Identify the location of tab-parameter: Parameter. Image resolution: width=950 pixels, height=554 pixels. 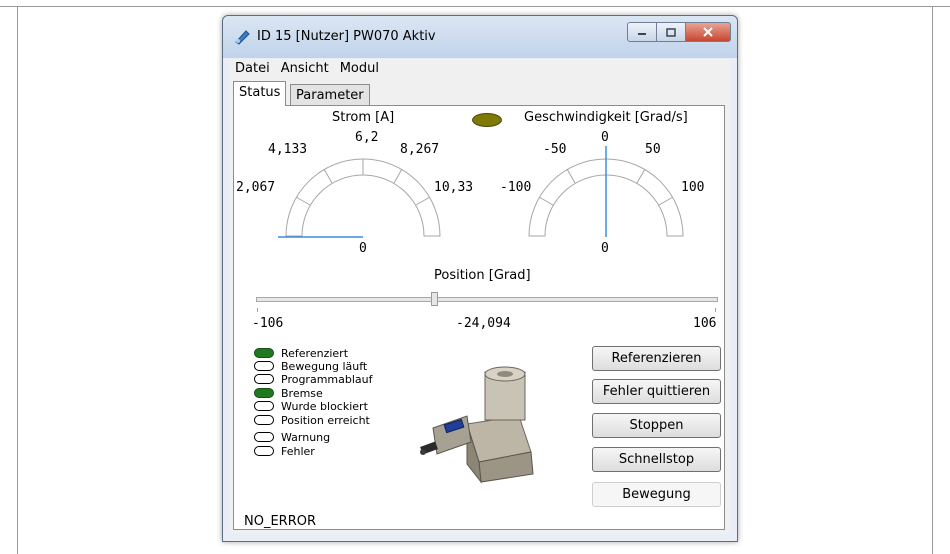
(330, 95).